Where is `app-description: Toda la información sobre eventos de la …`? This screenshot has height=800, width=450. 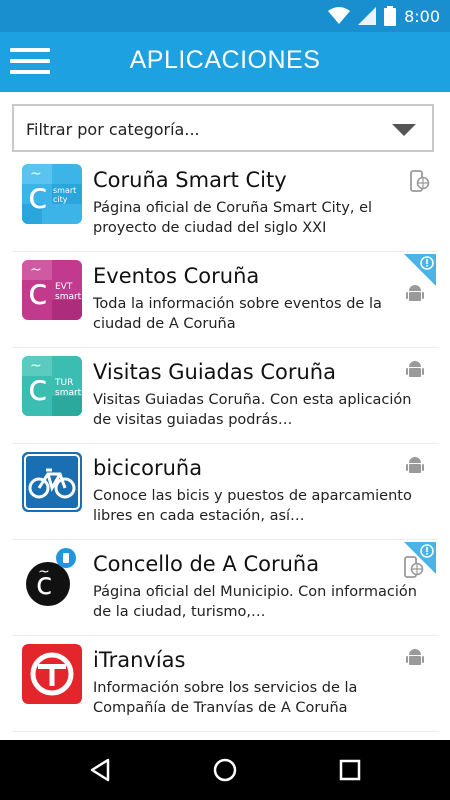
app-description: Toda la información sobre eventos de la … is located at coordinates (237, 314).